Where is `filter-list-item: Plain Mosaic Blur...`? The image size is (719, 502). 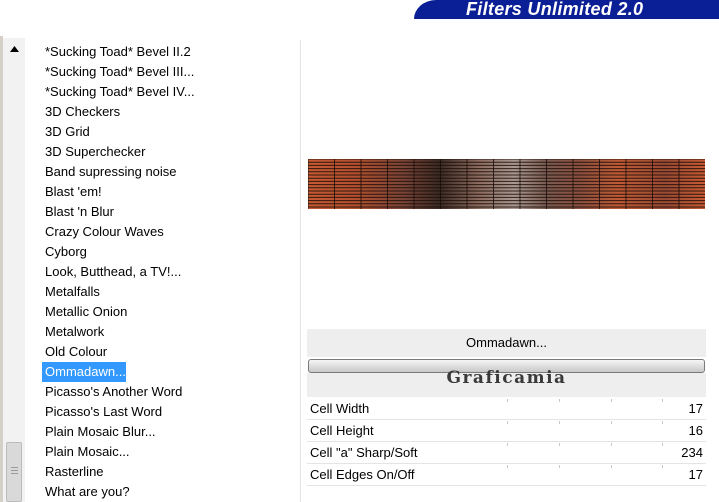
filter-list-item: Plain Mosaic Blur... is located at coordinates (99, 432).